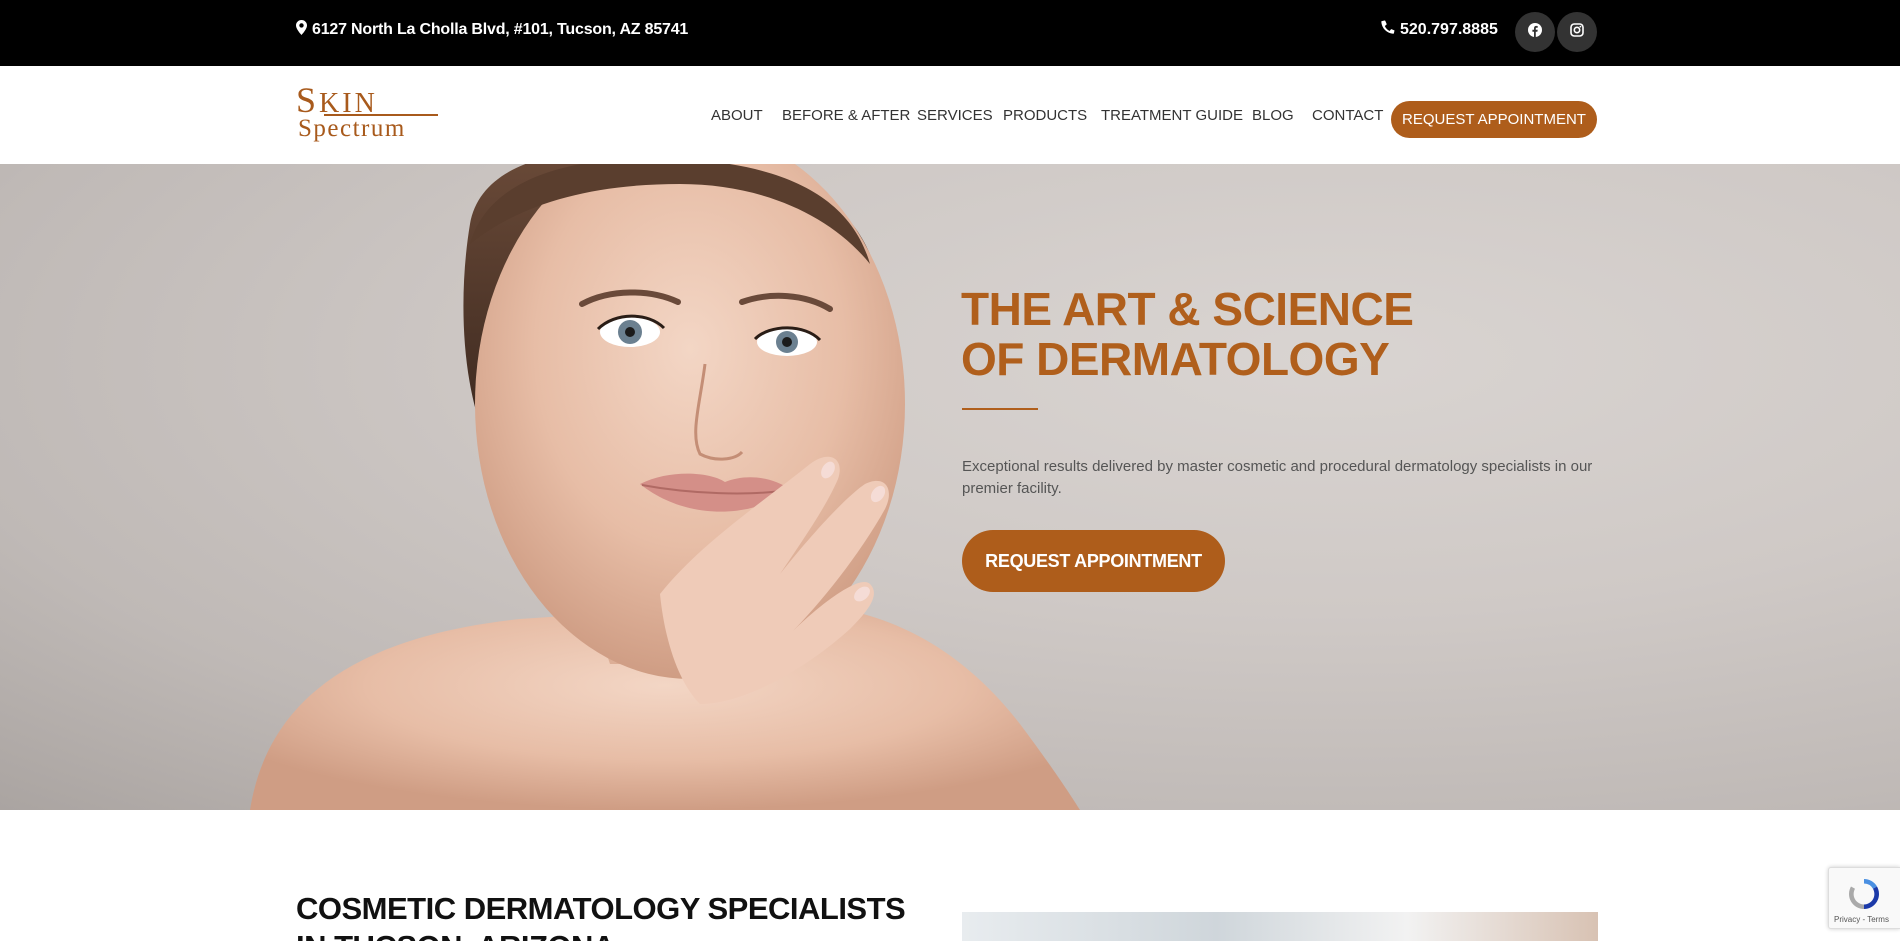 This screenshot has height=941, width=1900. What do you see at coordinates (1347, 115) in the screenshot?
I see `nav-contact: CONTACT` at bounding box center [1347, 115].